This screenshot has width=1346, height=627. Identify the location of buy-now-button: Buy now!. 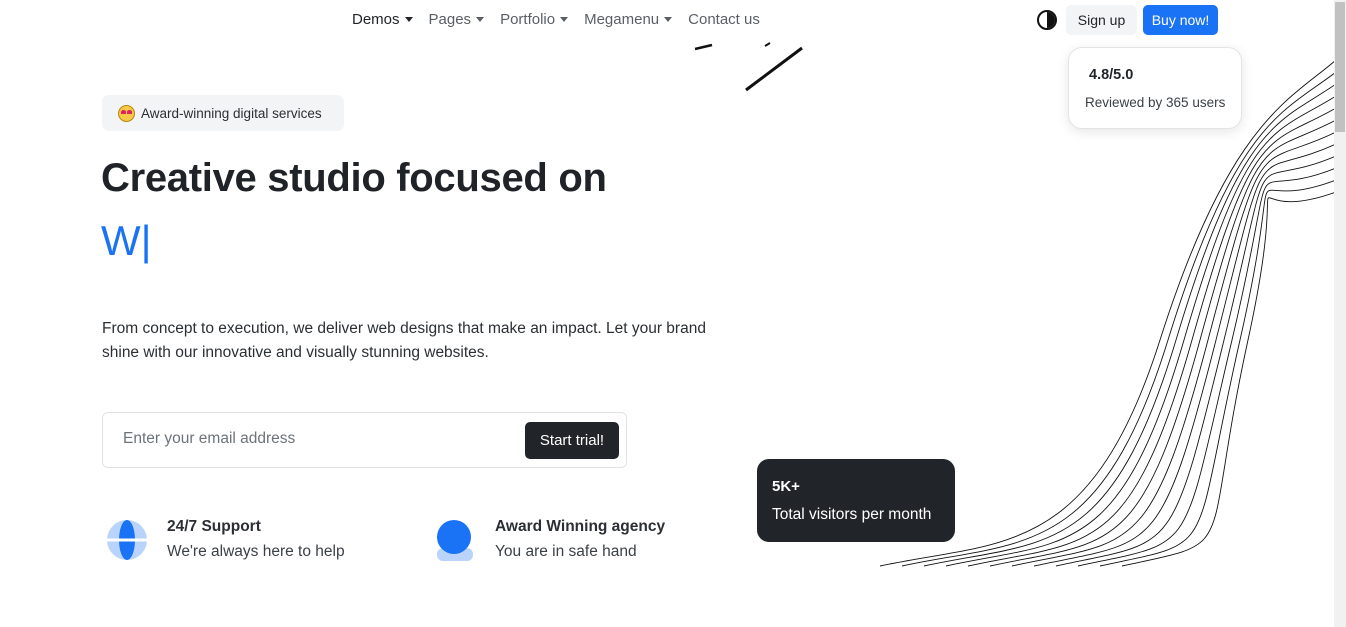
(1180, 20).